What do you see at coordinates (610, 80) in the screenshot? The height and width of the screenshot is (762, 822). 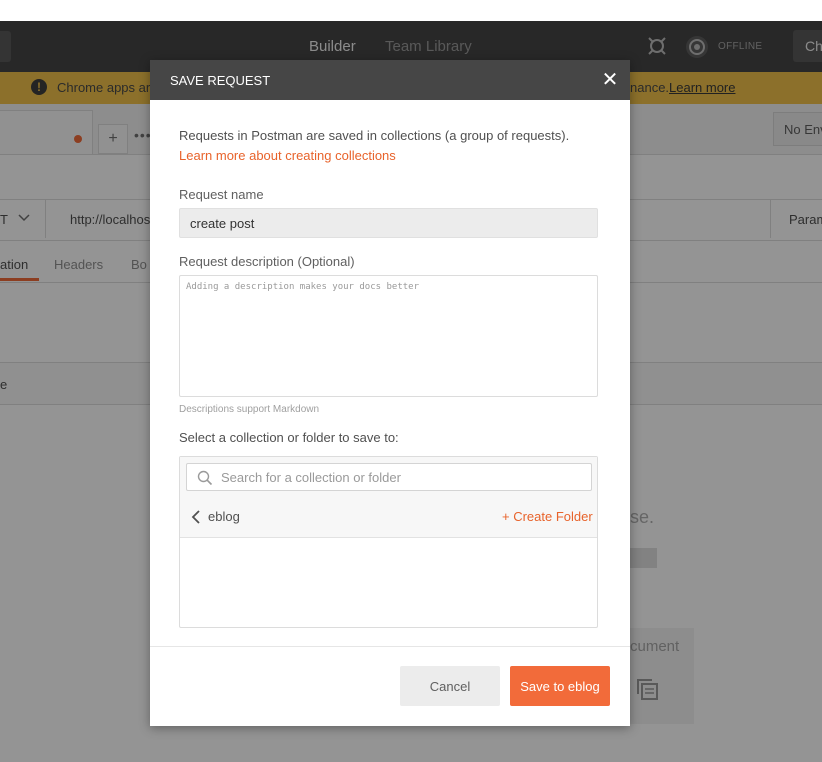 I see `close-icon: ✕` at bounding box center [610, 80].